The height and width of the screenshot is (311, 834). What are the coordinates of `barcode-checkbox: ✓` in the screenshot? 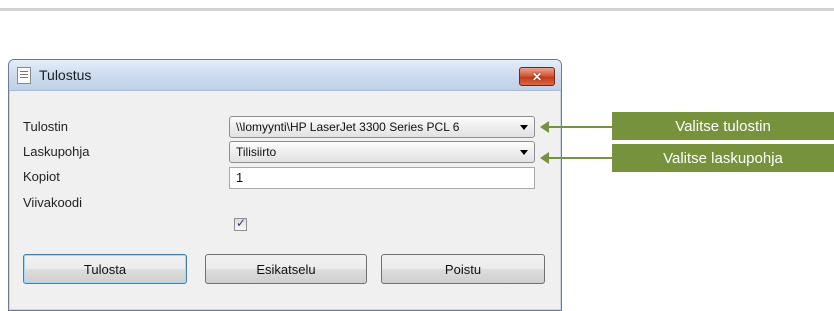 It's located at (240, 223).